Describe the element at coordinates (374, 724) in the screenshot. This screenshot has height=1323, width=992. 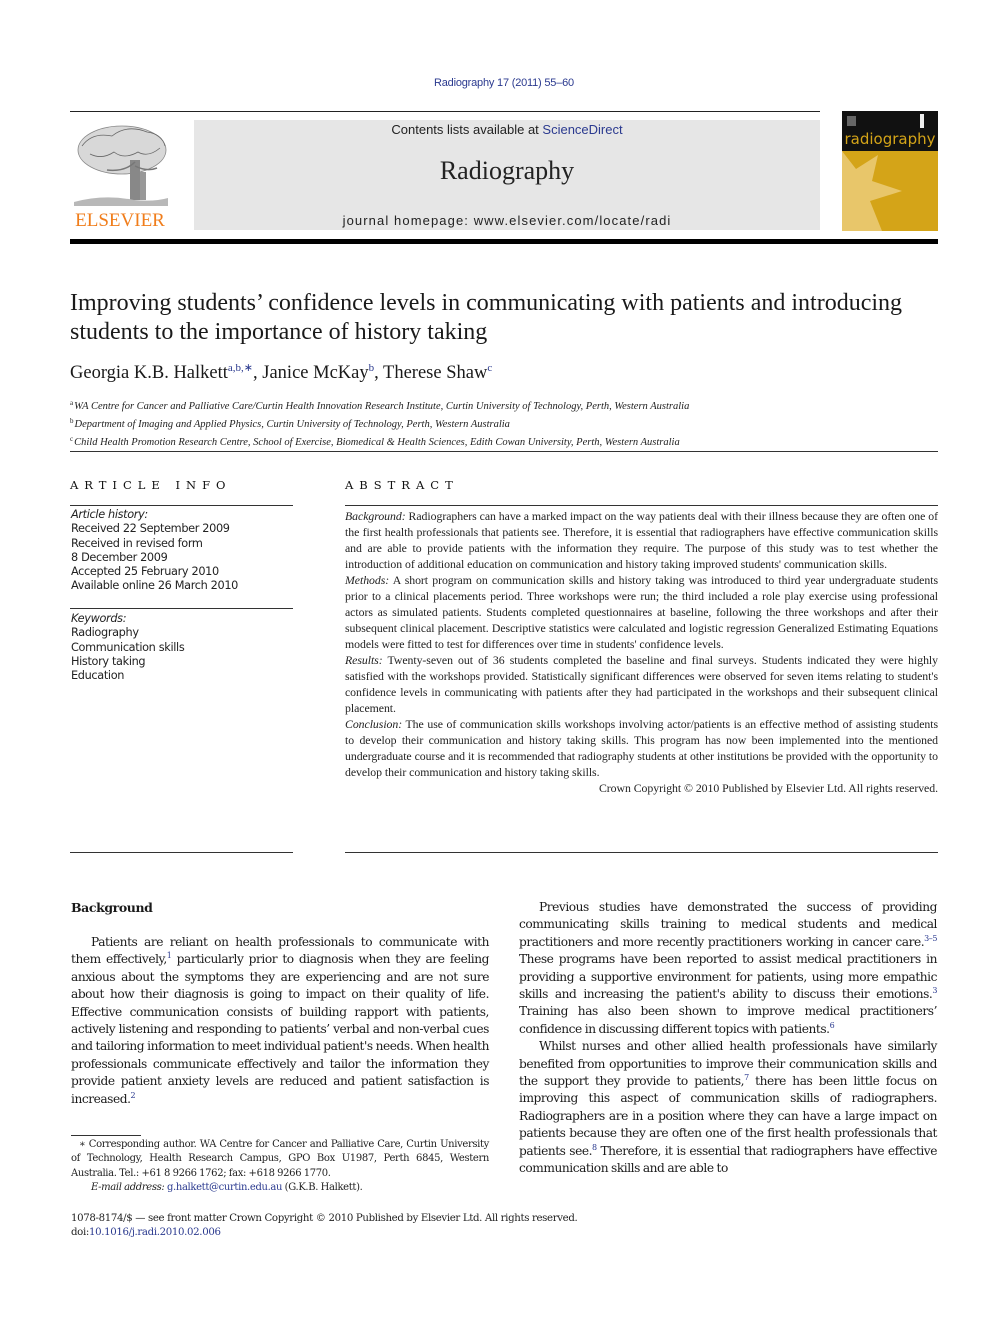
I see `abstract-section-label: Conclusion:` at that location.